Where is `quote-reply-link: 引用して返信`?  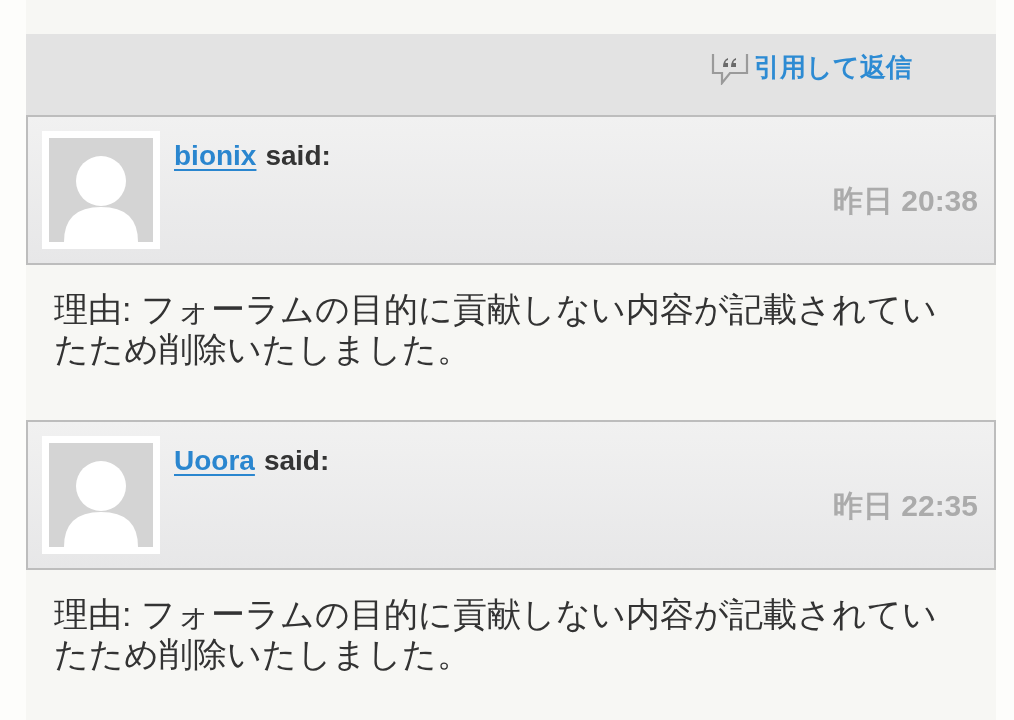
quote-reply-link: 引用して返信 is located at coordinates (811, 67).